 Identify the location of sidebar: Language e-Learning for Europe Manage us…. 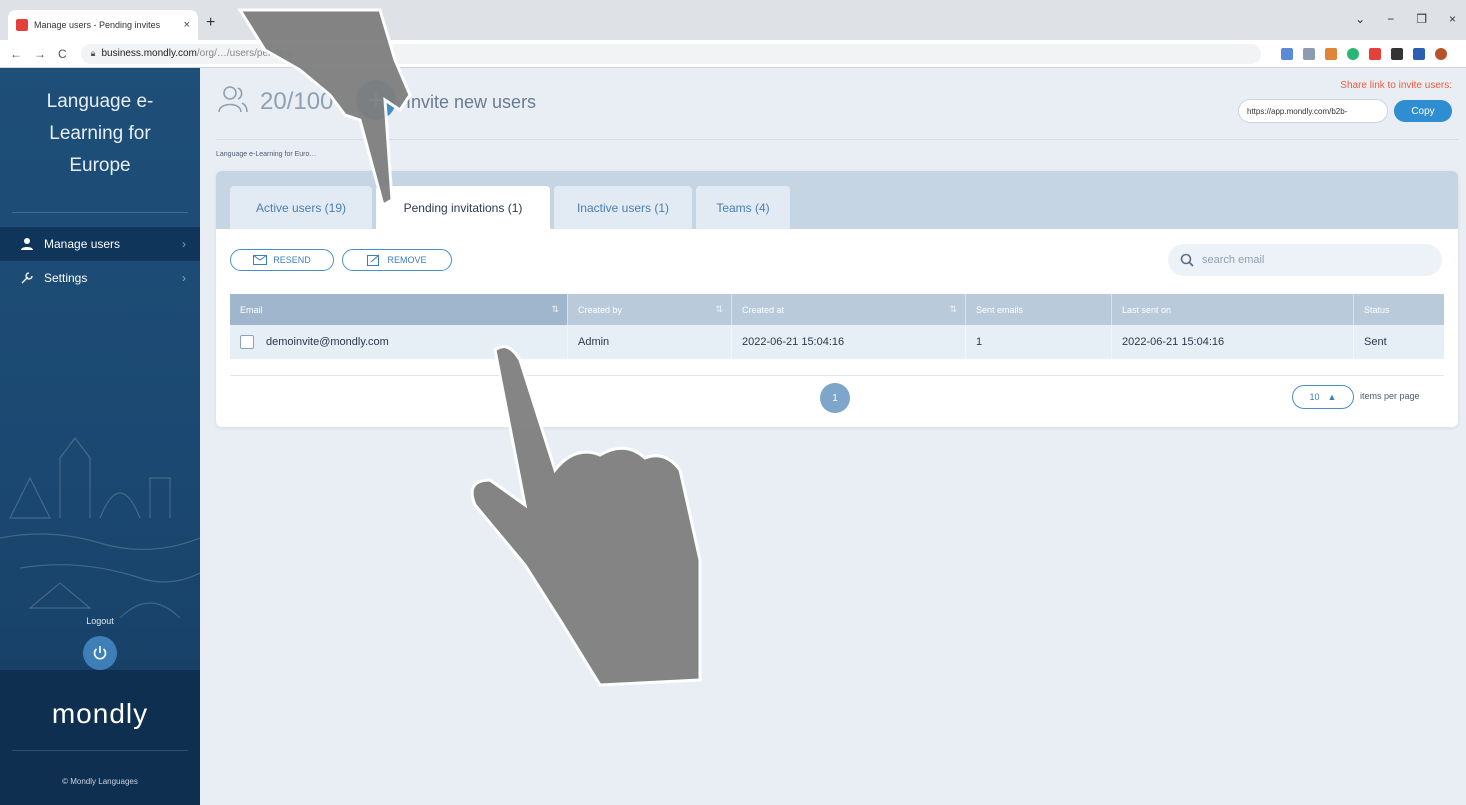
(100, 436).